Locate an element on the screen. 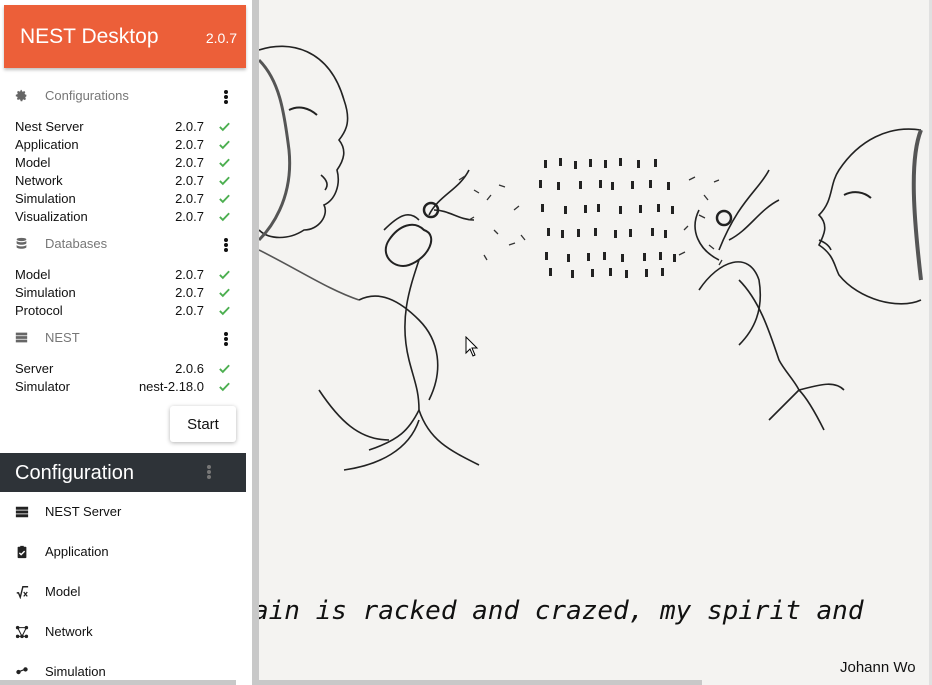 The height and width of the screenshot is (685, 932). nest-section-header: NEST is located at coordinates (123, 339).